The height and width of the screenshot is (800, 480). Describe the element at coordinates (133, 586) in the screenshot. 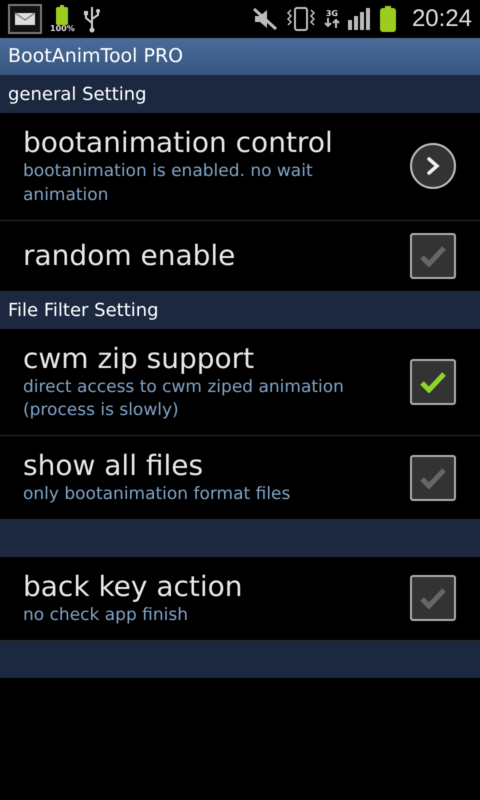

I see `preference-title: back key action` at that location.